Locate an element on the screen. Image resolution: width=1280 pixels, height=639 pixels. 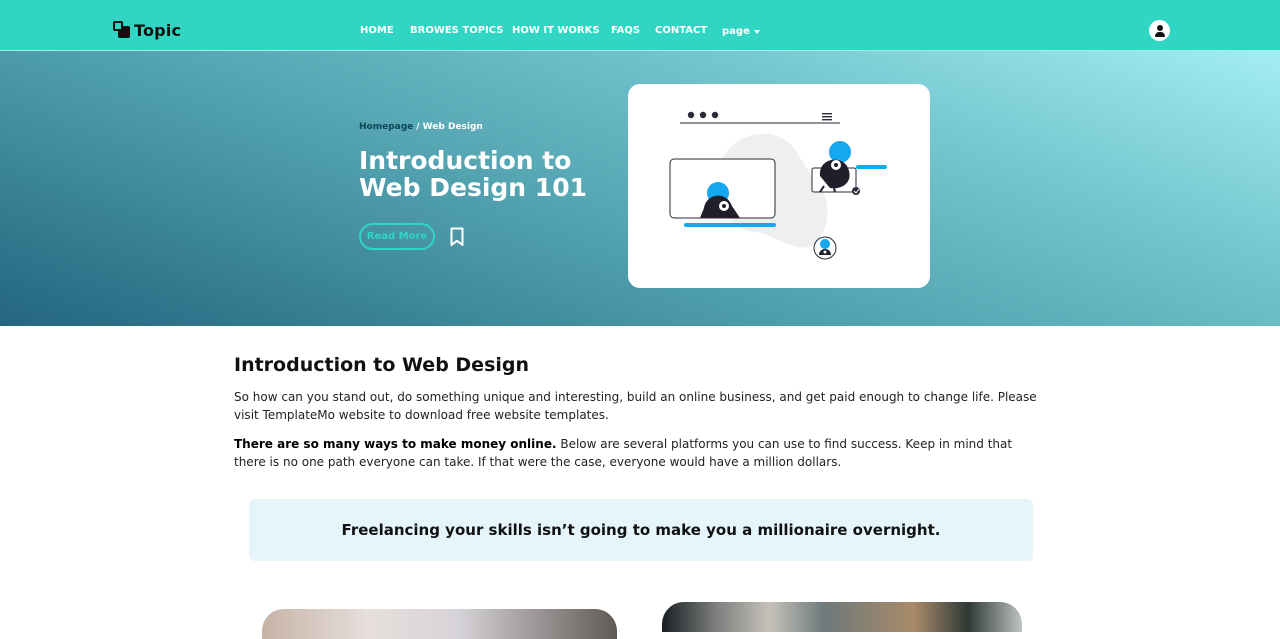
nav-how-it-works: HOW IT WORKS is located at coordinates (556, 30).